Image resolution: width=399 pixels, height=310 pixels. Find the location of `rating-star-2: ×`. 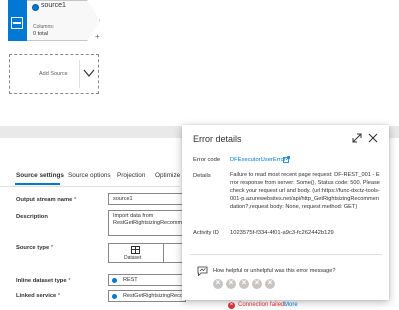

rating-star-2: × is located at coordinates (231, 283).